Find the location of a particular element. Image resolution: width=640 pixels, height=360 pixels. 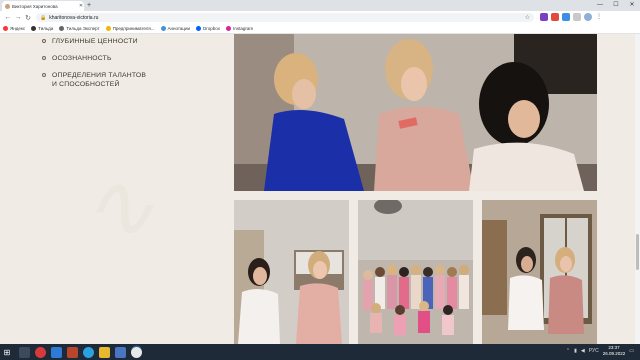

word-icon is located at coordinates (56, 352).